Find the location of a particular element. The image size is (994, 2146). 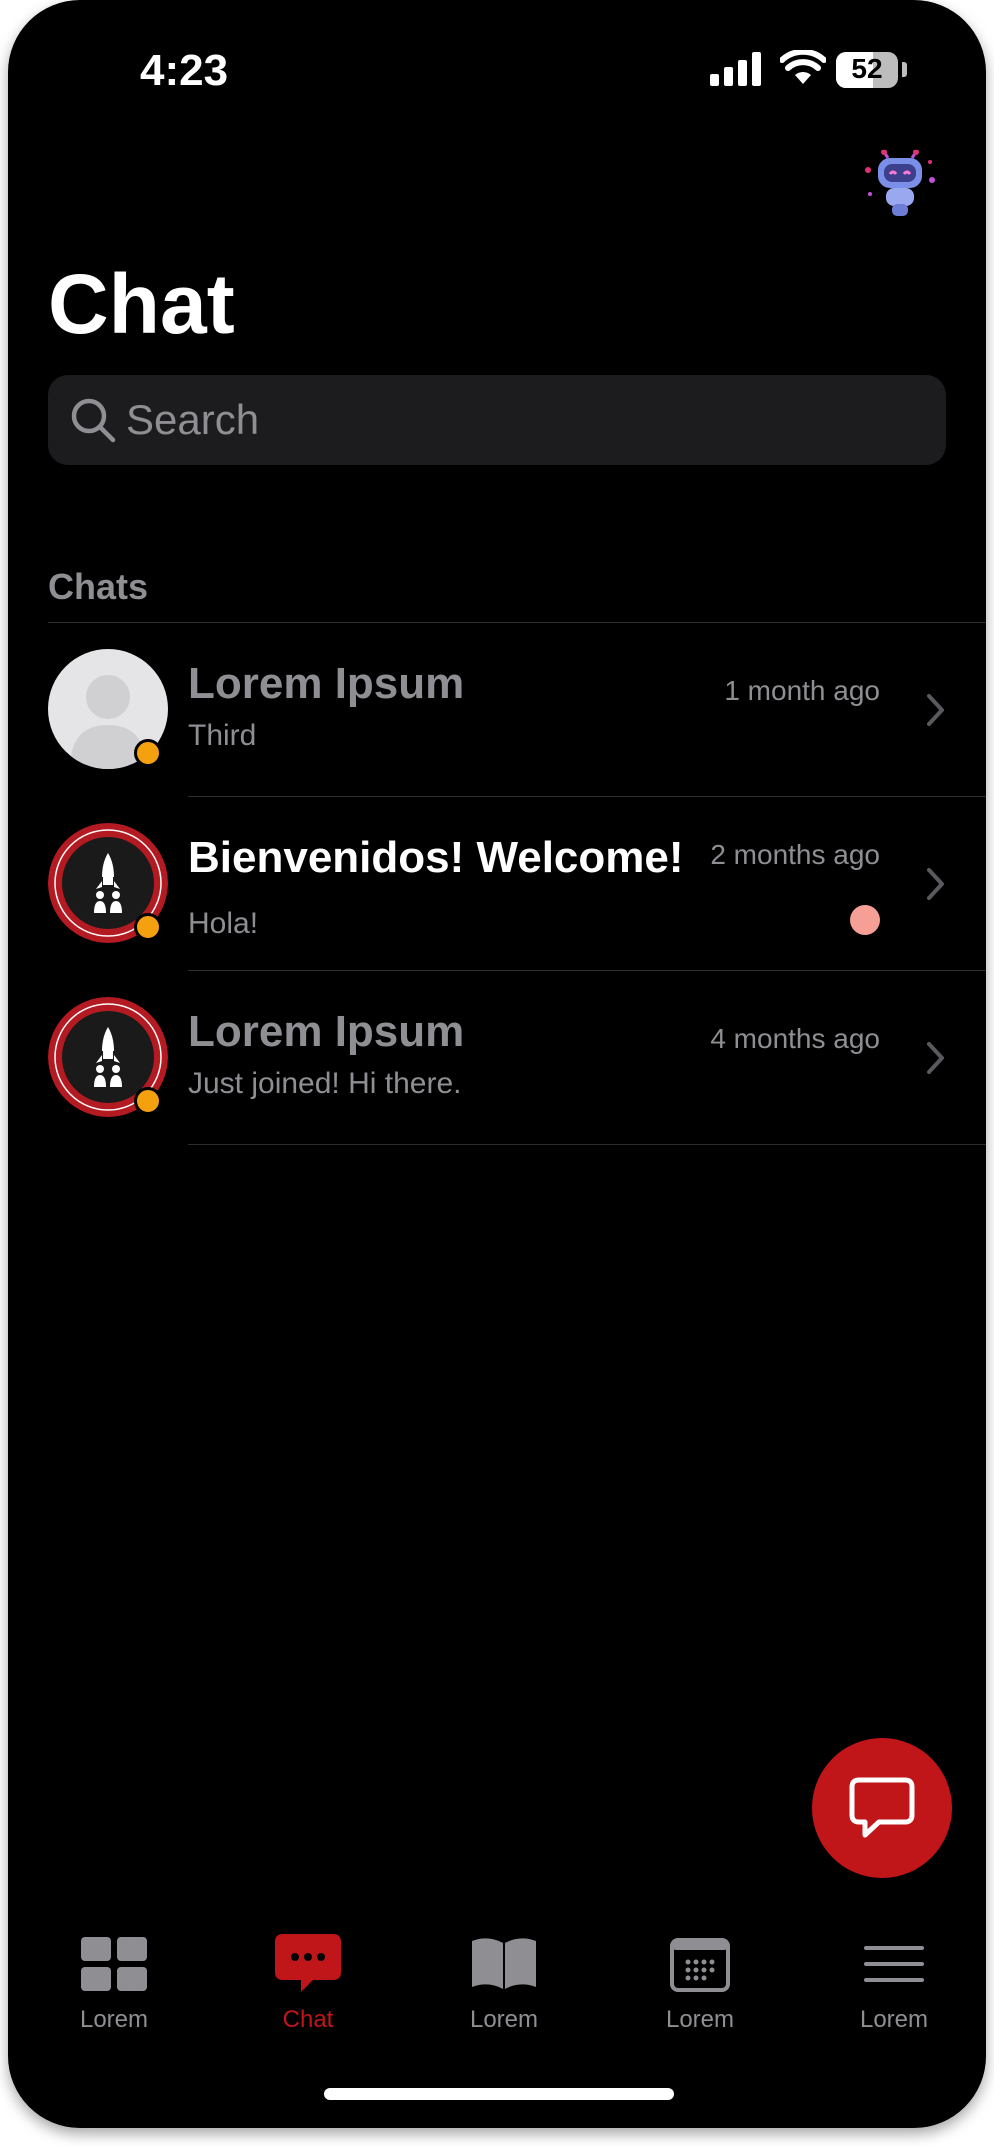

search-icon is located at coordinates (93, 420).